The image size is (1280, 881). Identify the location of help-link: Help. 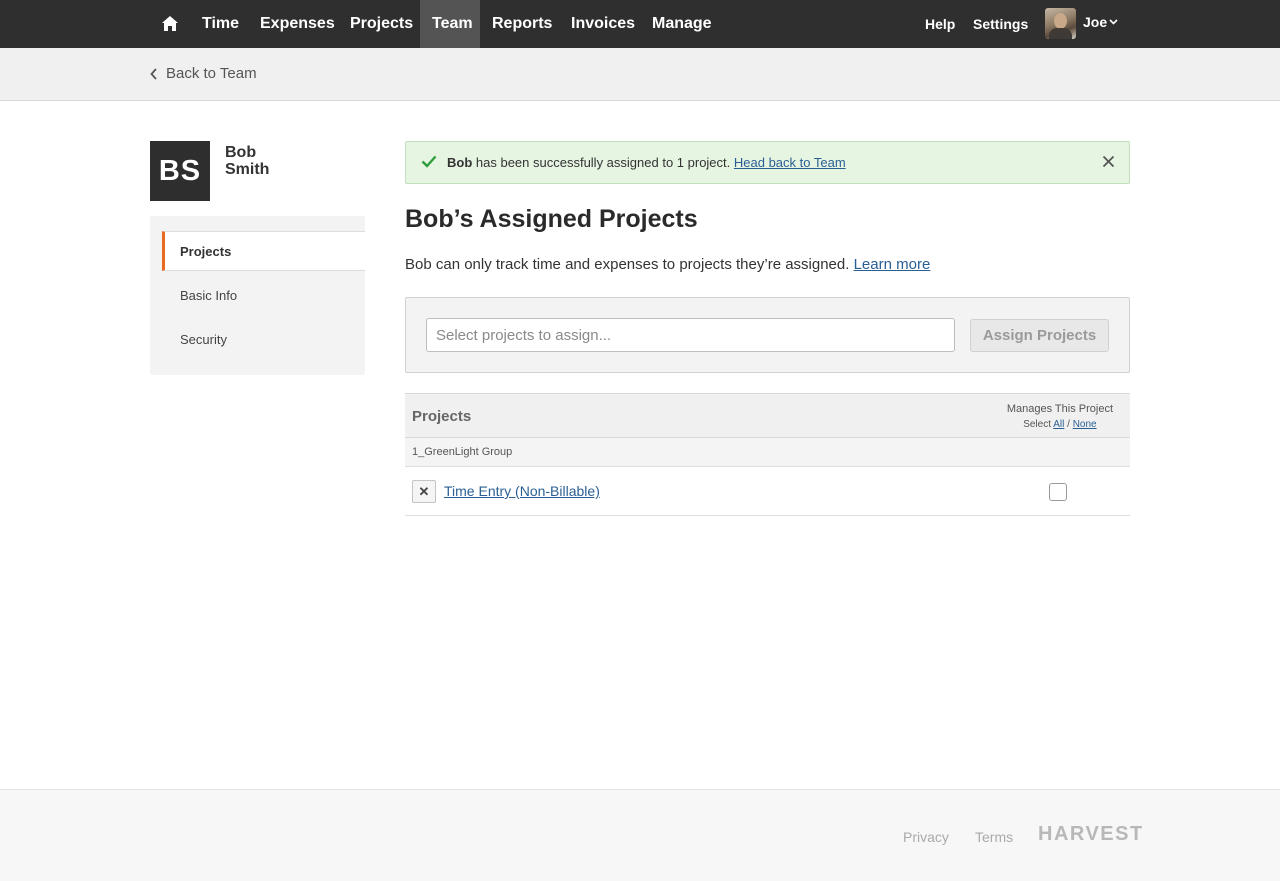
(940, 24).